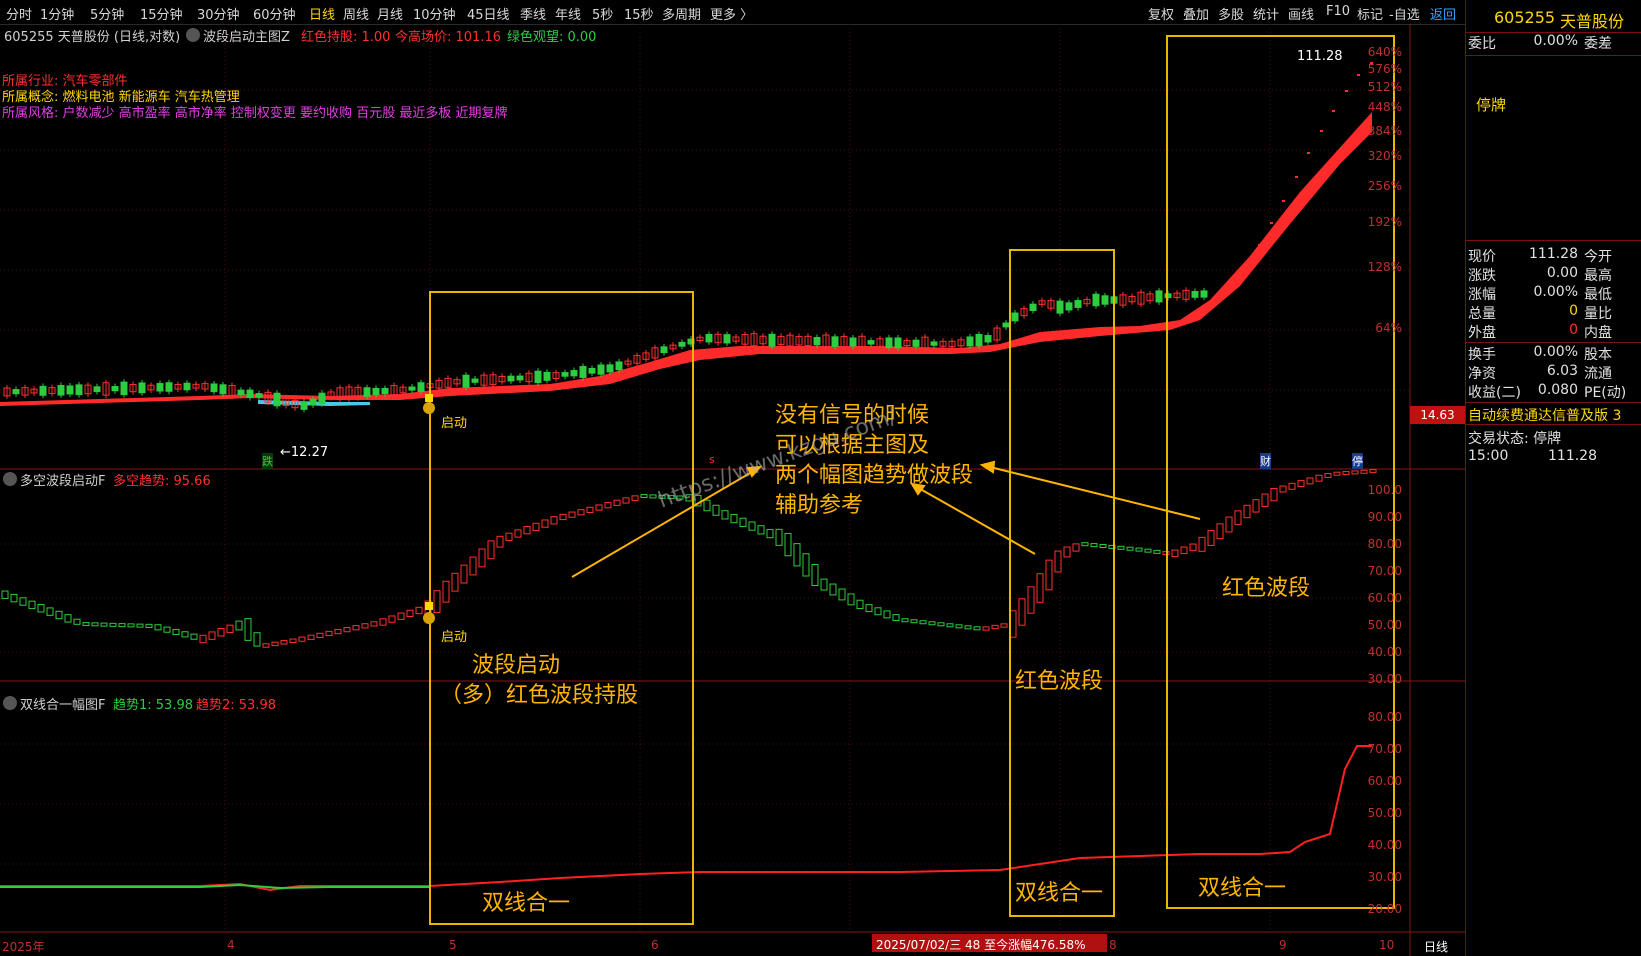 This screenshot has height=956, width=1641. Describe the element at coordinates (1266, 13) in the screenshot. I see `statistics-button: 统计` at that location.